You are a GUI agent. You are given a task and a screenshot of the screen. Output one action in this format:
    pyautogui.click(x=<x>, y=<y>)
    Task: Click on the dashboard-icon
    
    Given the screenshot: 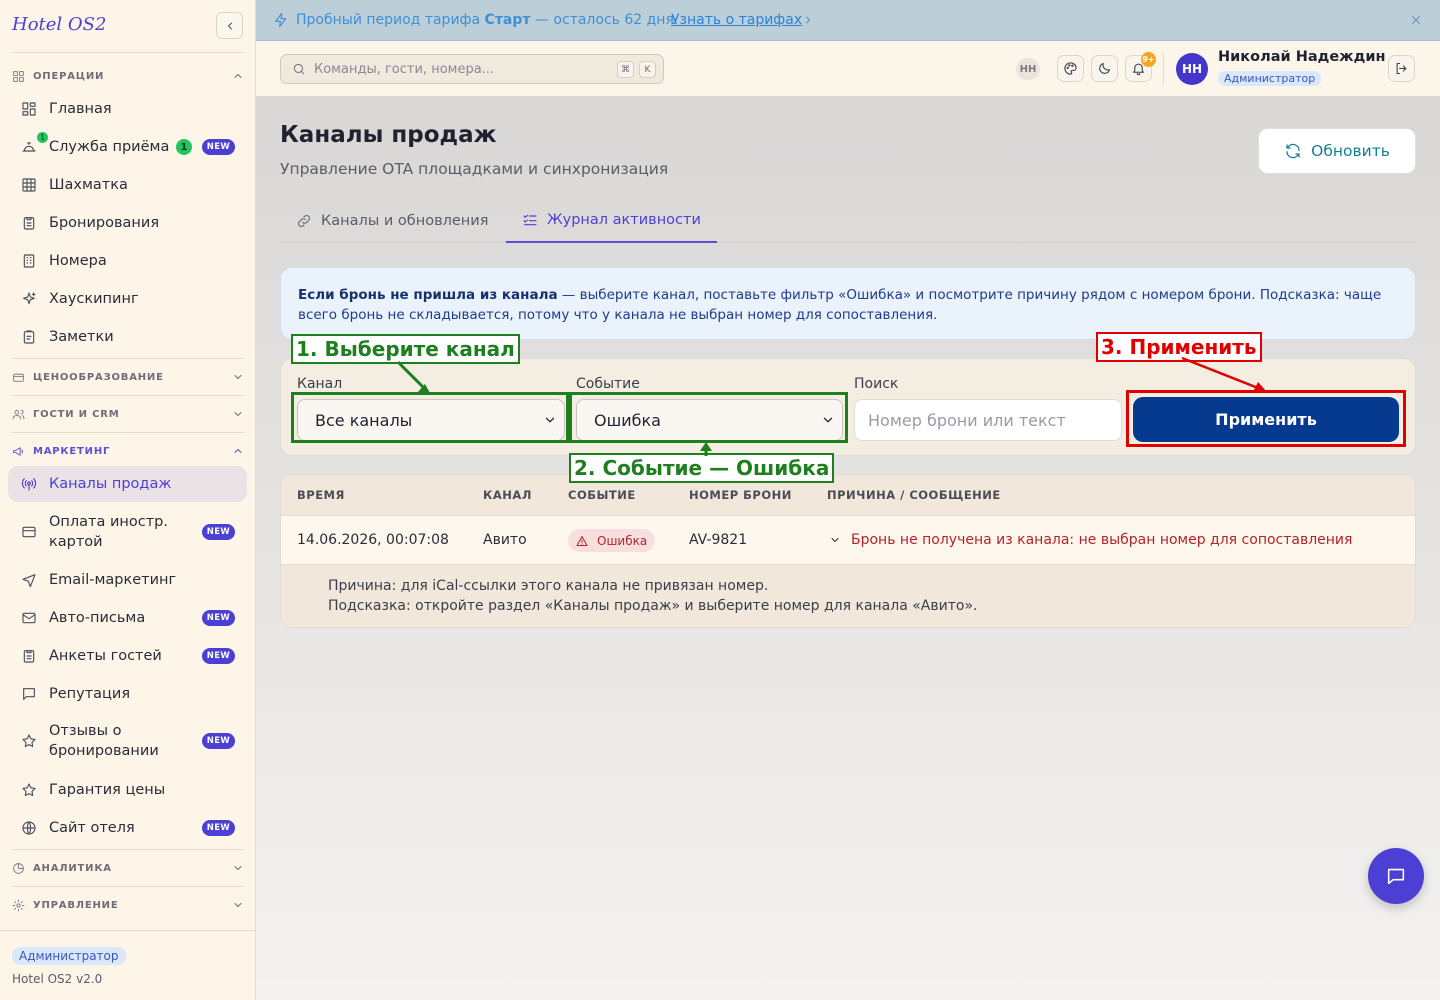 What is the action you would take?
    pyautogui.click(x=29, y=109)
    